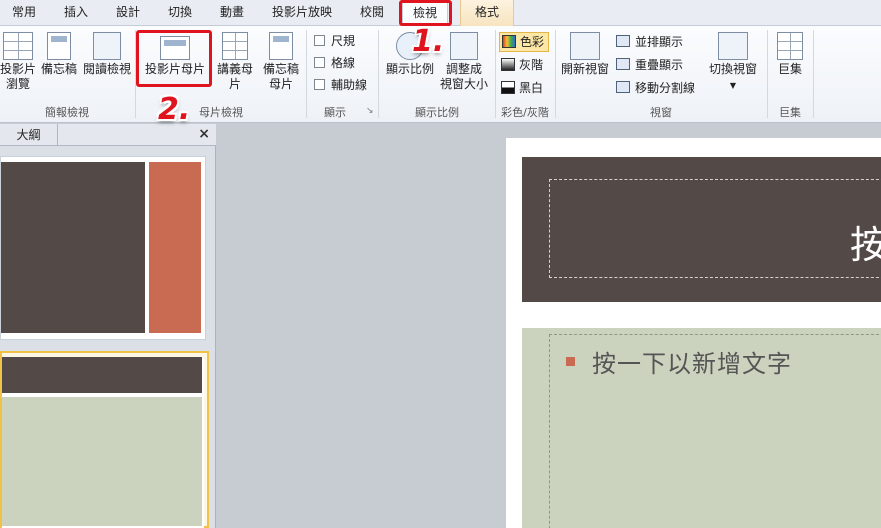 This screenshot has width=881, height=528. Describe the element at coordinates (813, 74) in the screenshot. I see `group-separator` at that location.